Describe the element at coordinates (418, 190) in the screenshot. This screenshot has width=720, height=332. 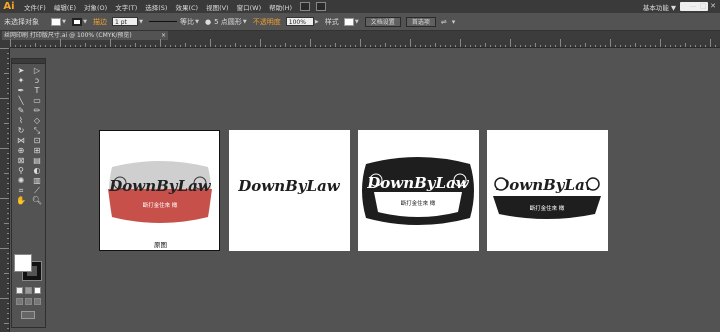
I see `artboard-black-badge: DownByLaw 斷打金住來 橄` at that location.